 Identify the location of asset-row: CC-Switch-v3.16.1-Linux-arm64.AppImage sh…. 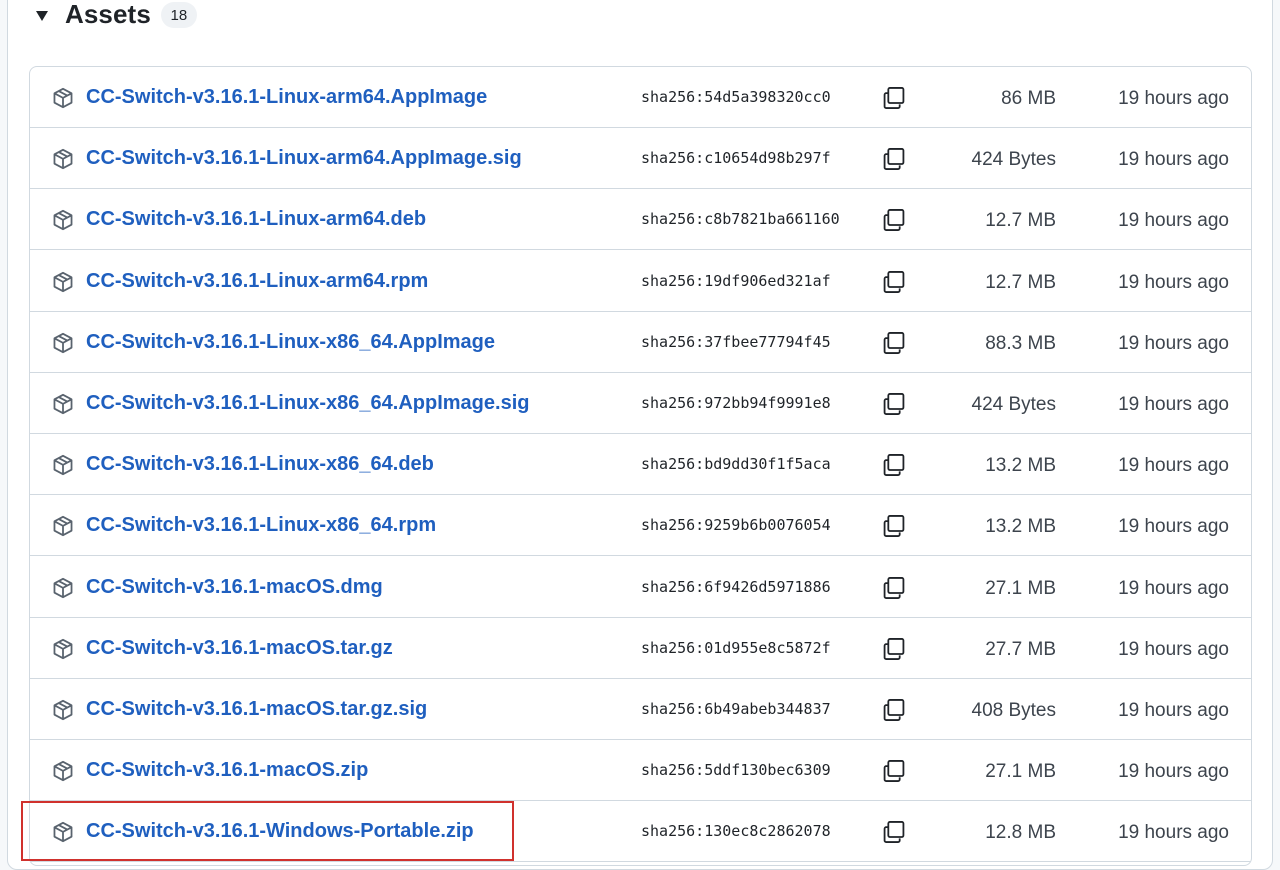
(640, 97).